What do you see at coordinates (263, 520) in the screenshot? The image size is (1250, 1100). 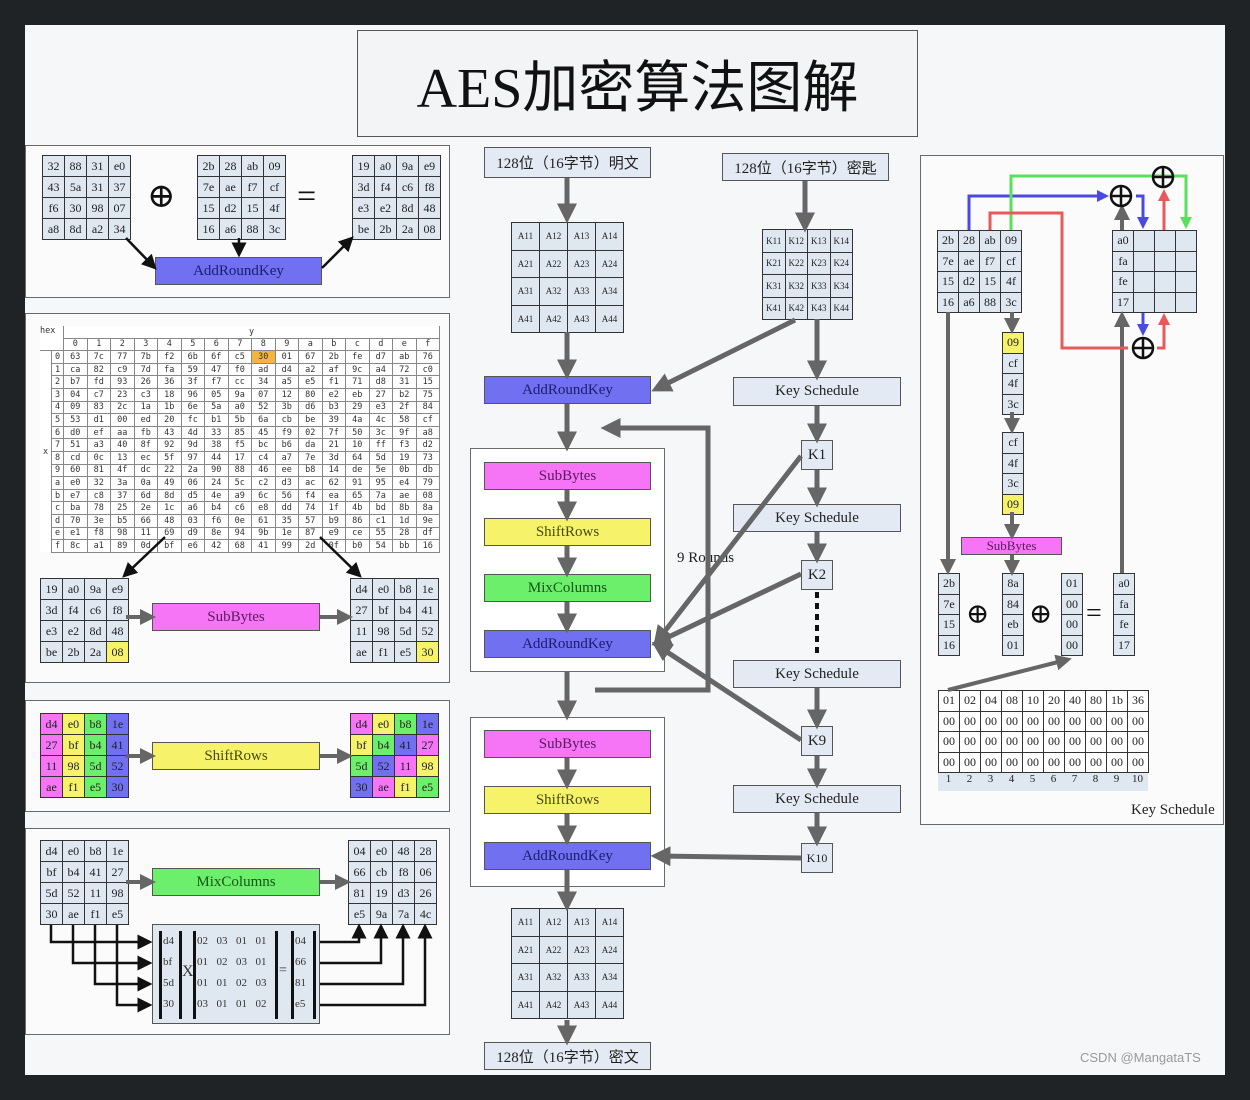 I see `sbox-cell: 61` at bounding box center [263, 520].